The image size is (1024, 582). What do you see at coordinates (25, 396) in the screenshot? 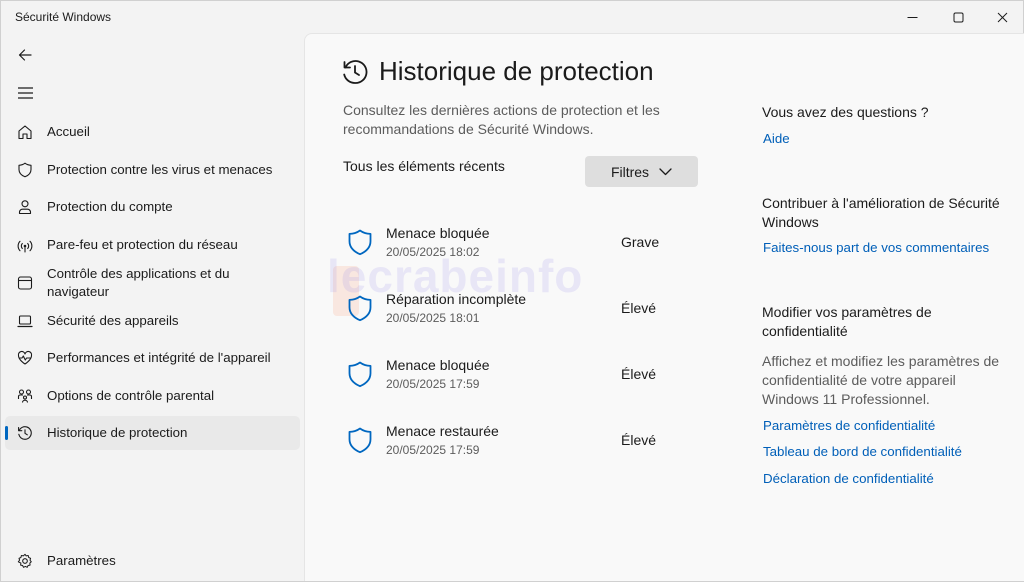
I see `family-icon` at bounding box center [25, 396].